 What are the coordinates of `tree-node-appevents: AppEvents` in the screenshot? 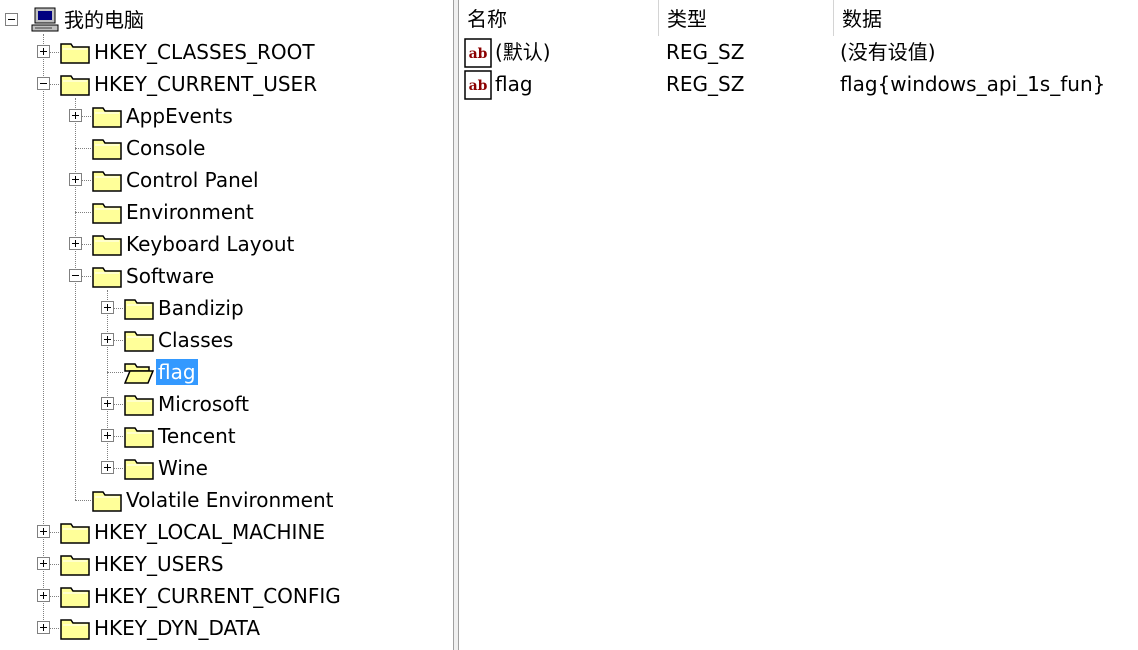 It's located at (163, 116).